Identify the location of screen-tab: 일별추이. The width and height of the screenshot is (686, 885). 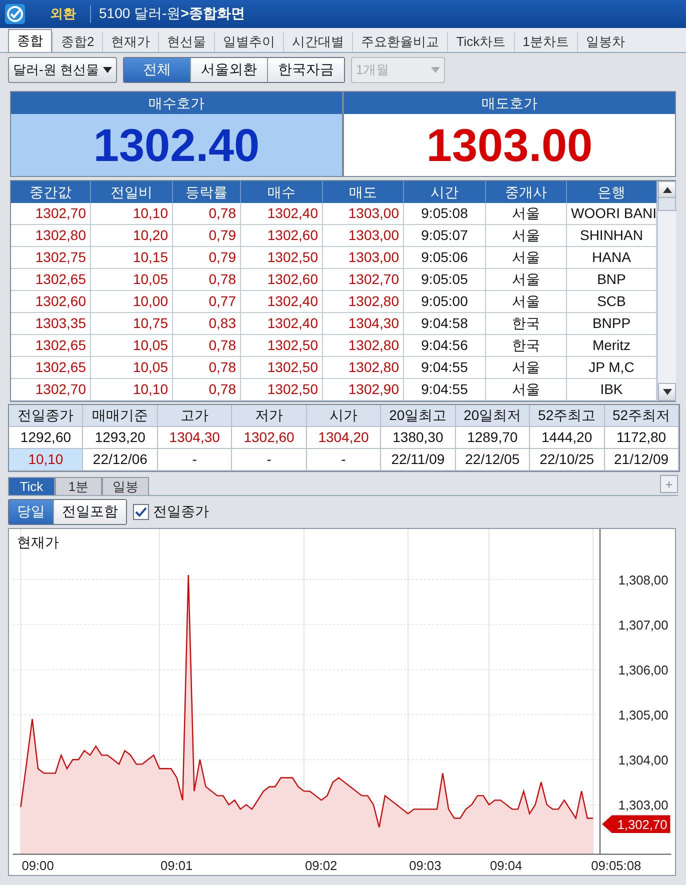
(249, 42).